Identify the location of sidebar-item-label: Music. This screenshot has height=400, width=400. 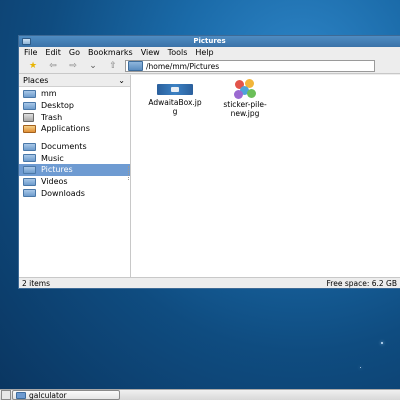
(52, 158).